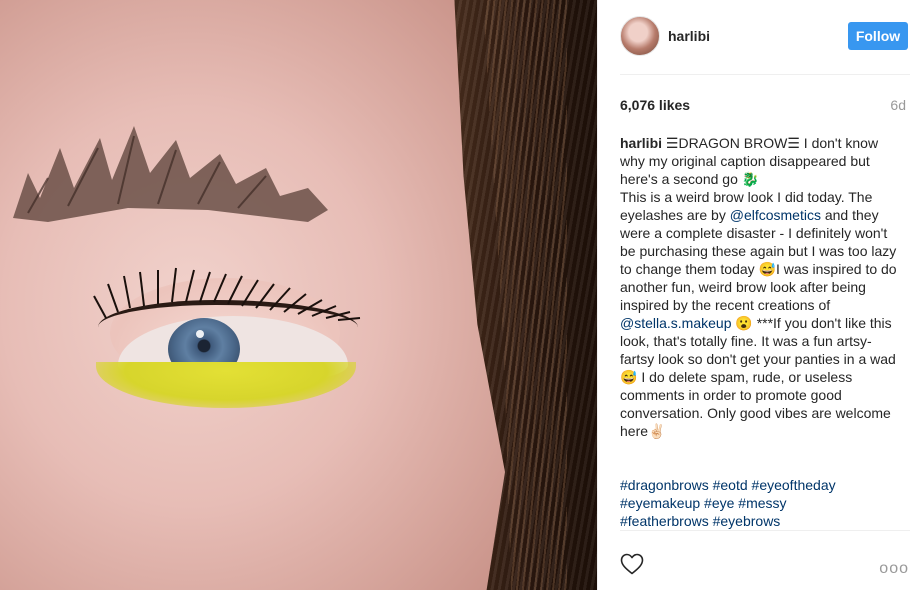 The height and width of the screenshot is (590, 914). Describe the element at coordinates (170, 174) in the screenshot. I see `dragon-brow` at that location.